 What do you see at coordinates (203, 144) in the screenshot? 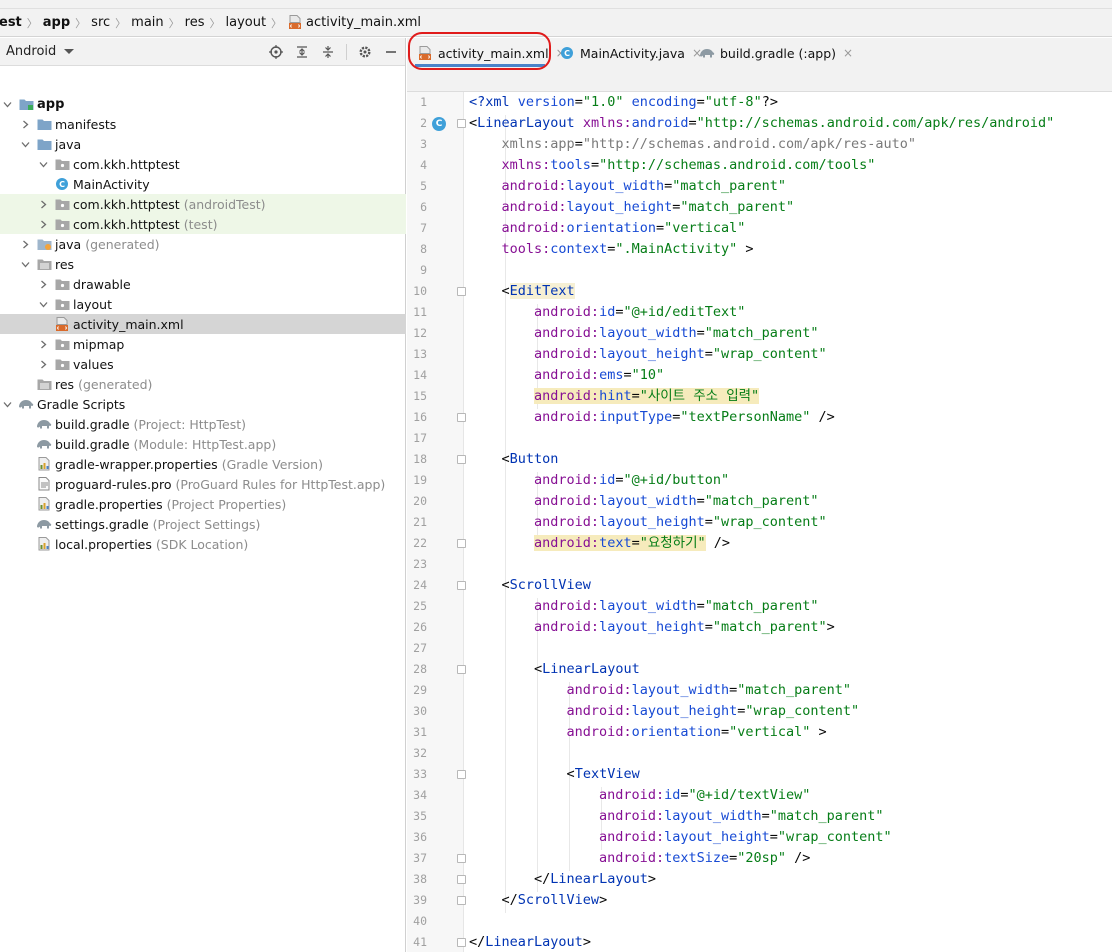
I see `tree-item: java` at bounding box center [203, 144].